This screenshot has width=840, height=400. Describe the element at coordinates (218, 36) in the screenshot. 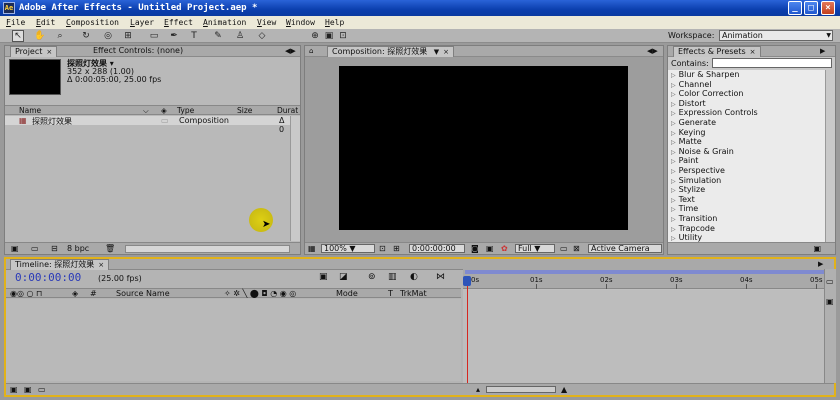

I see `brush-tool-icon: ✎` at that location.